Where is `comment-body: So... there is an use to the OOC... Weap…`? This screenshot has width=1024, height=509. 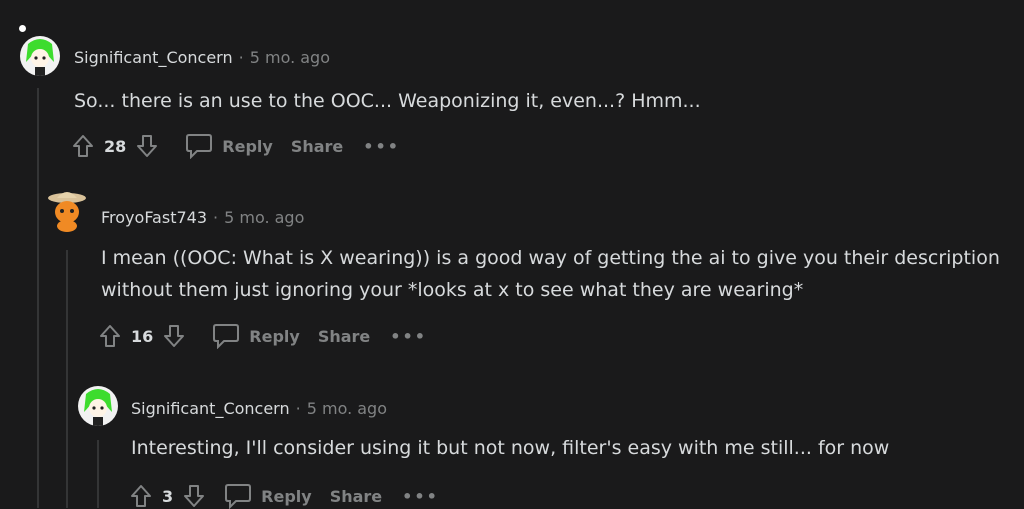
comment-body: So... there is an use to the OOC... Weap… is located at coordinates (387, 101).